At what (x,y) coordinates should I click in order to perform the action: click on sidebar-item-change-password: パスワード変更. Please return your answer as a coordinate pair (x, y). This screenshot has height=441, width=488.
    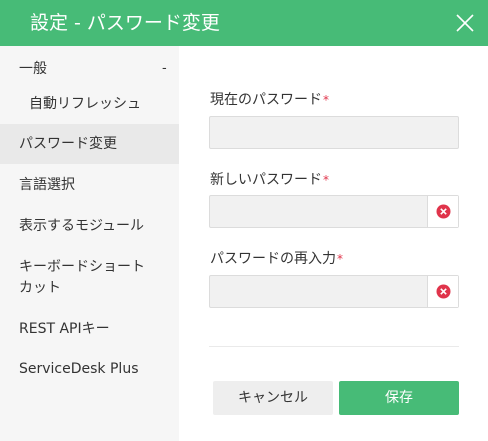
    Looking at the image, I should click on (89, 144).